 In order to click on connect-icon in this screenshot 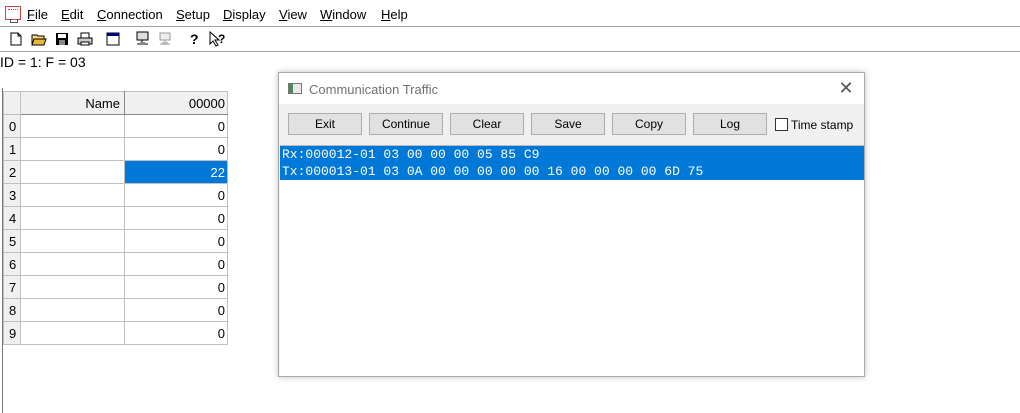, I will do `click(143, 39)`.